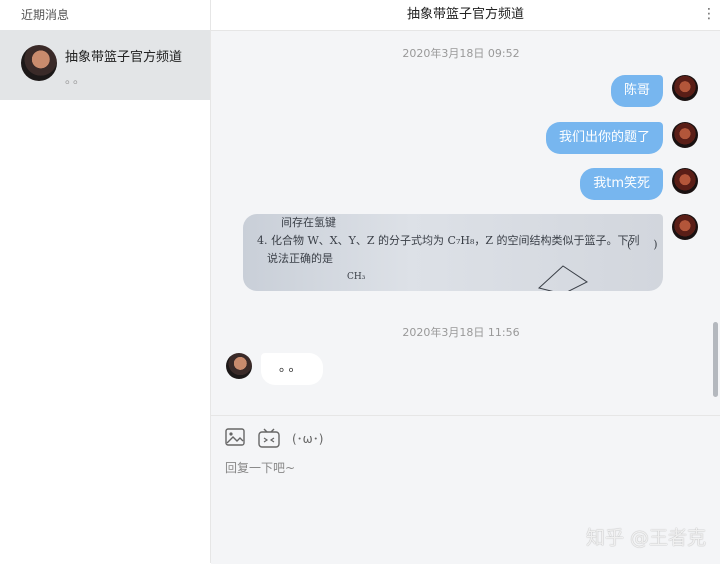 This screenshot has width=720, height=564. Describe the element at coordinates (636, 91) in the screenshot. I see `outgoing-message: 陈哥` at that location.